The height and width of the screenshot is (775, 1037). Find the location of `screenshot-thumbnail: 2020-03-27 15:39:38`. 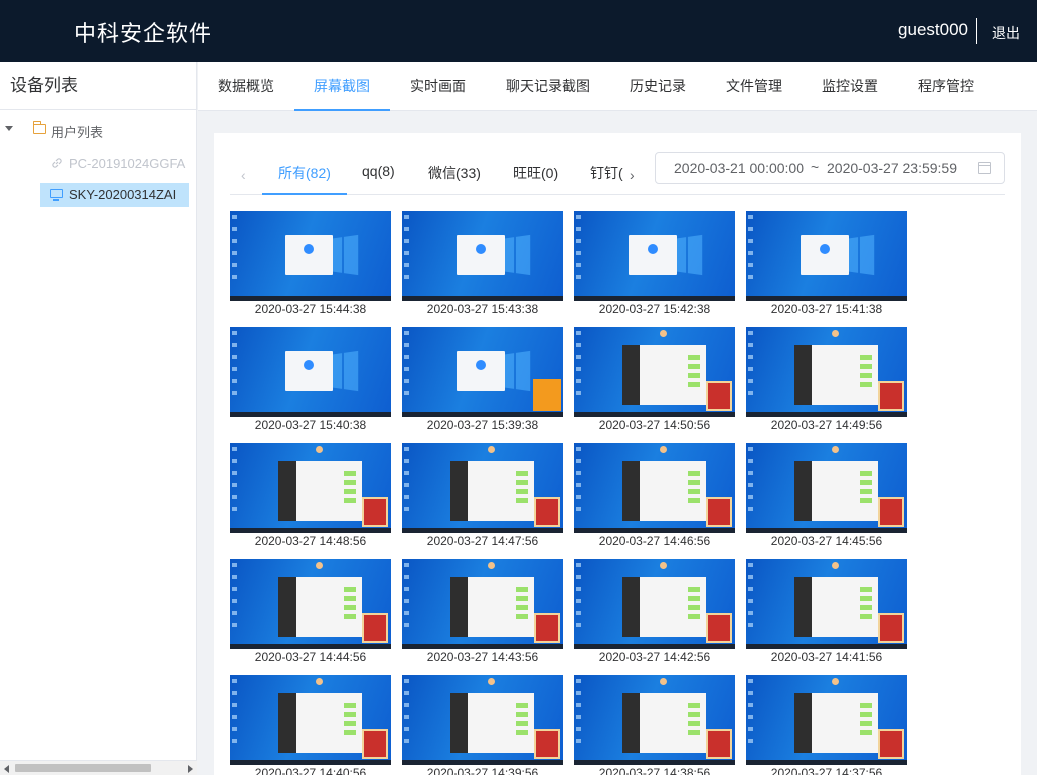

screenshot-thumbnail: 2020-03-27 15:39:38 is located at coordinates (482, 383).